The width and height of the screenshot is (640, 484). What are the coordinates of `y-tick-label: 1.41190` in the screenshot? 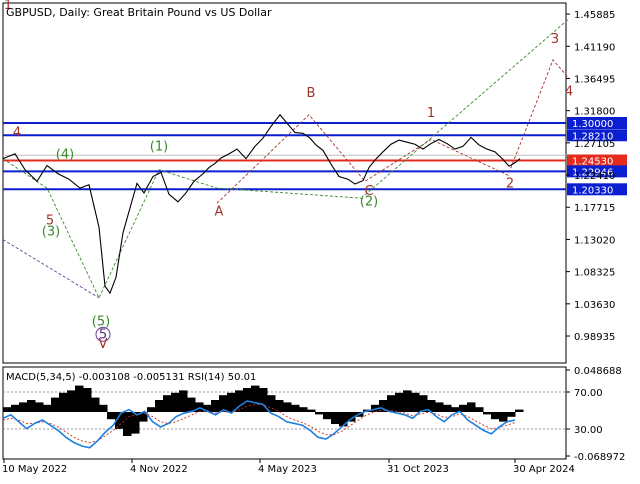 It's located at (594, 47).